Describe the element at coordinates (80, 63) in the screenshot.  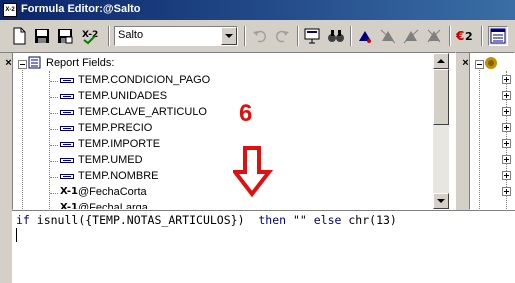
I see `tree-root-label: Report Fields:` at that location.